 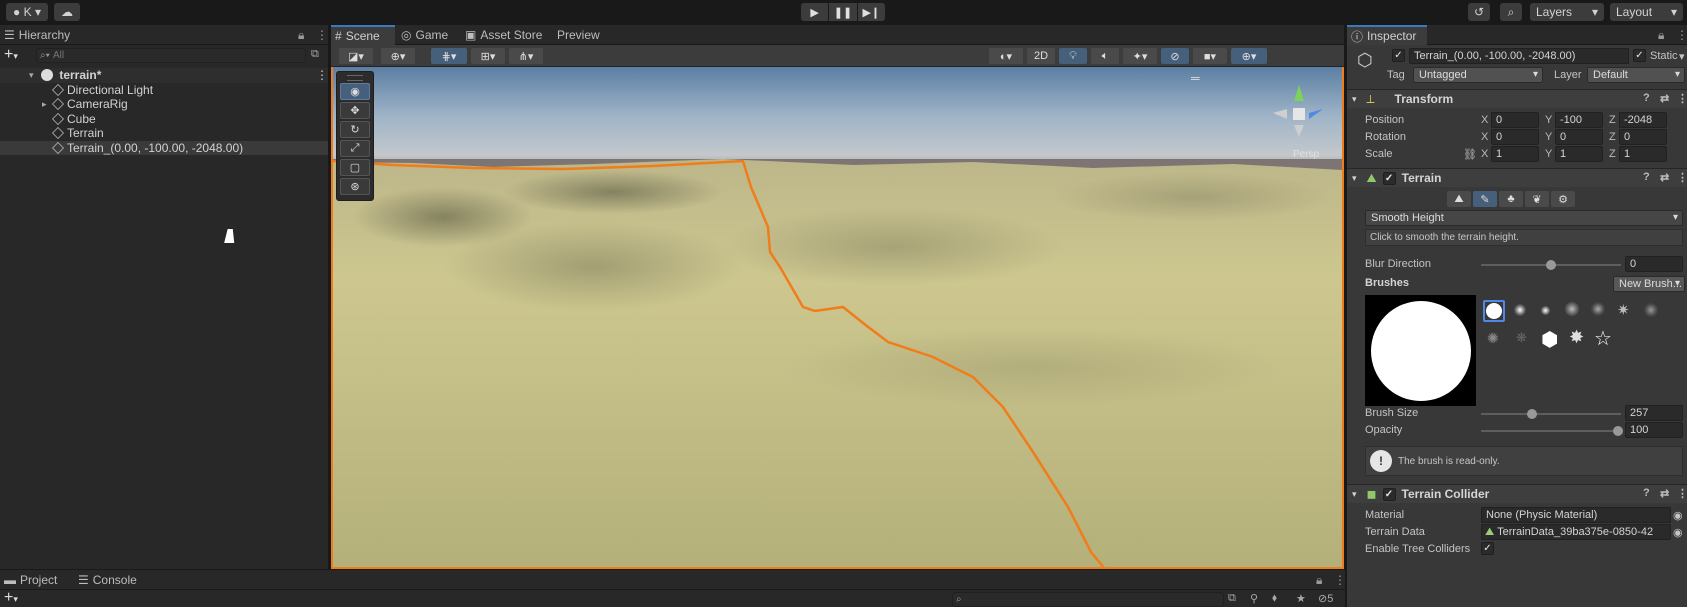 I want to click on hierarchy-item: Cube, so click(x=164, y=119).